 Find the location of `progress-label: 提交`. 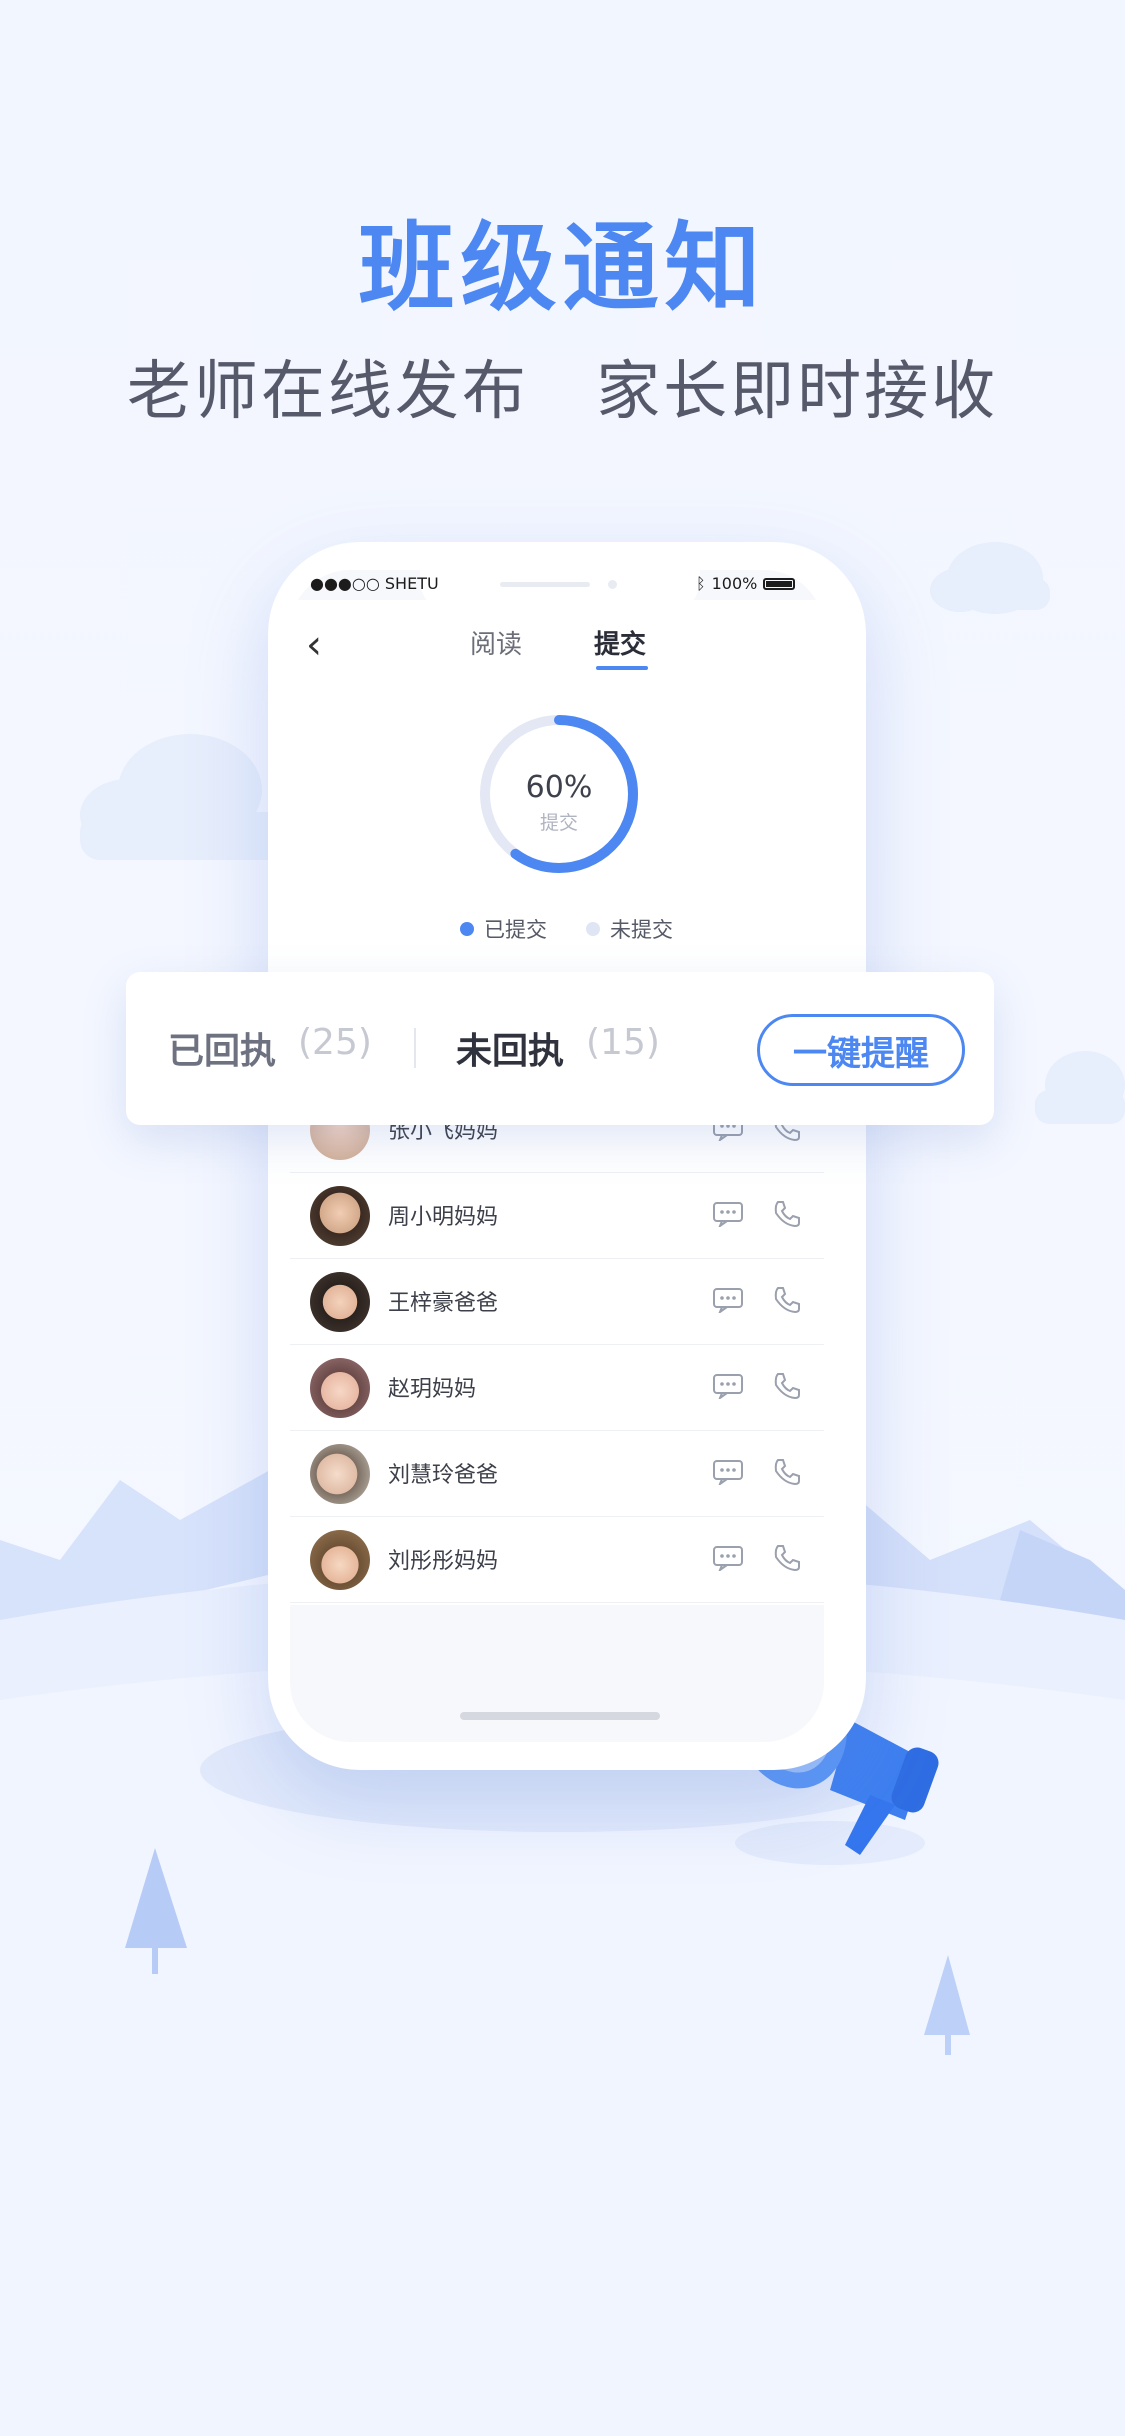

progress-label: 提交 is located at coordinates (558, 823).